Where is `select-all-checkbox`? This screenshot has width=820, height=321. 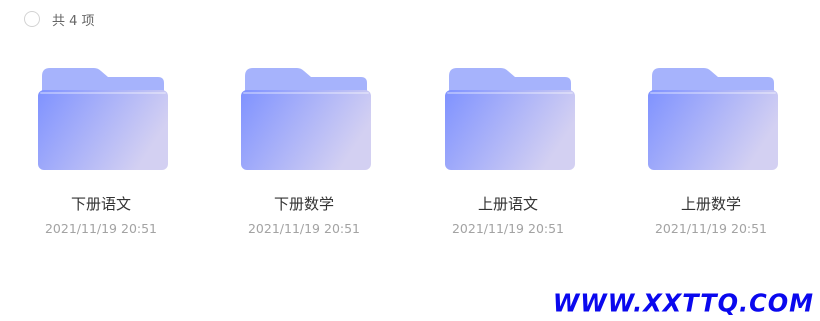 select-all-checkbox is located at coordinates (32, 19).